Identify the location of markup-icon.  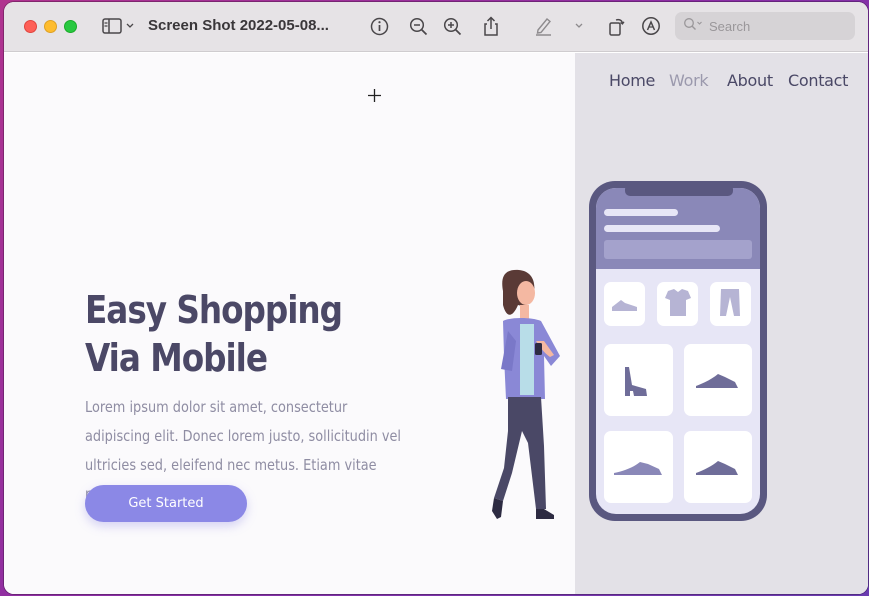
(651, 26).